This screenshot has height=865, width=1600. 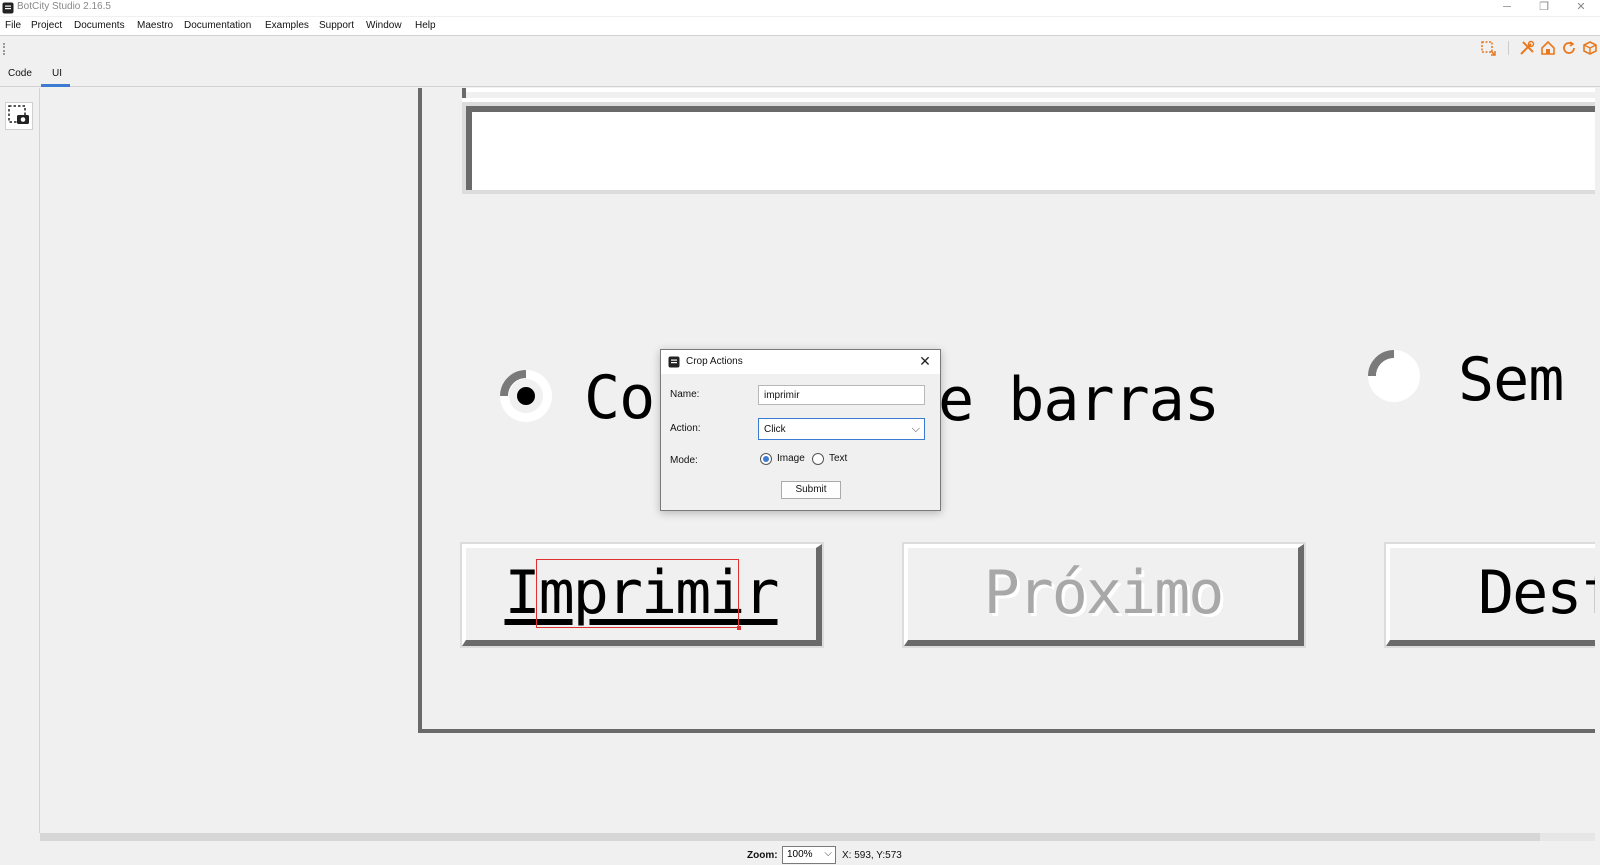 What do you see at coordinates (217, 25) in the screenshot?
I see `menu-documentation: Documentation` at bounding box center [217, 25].